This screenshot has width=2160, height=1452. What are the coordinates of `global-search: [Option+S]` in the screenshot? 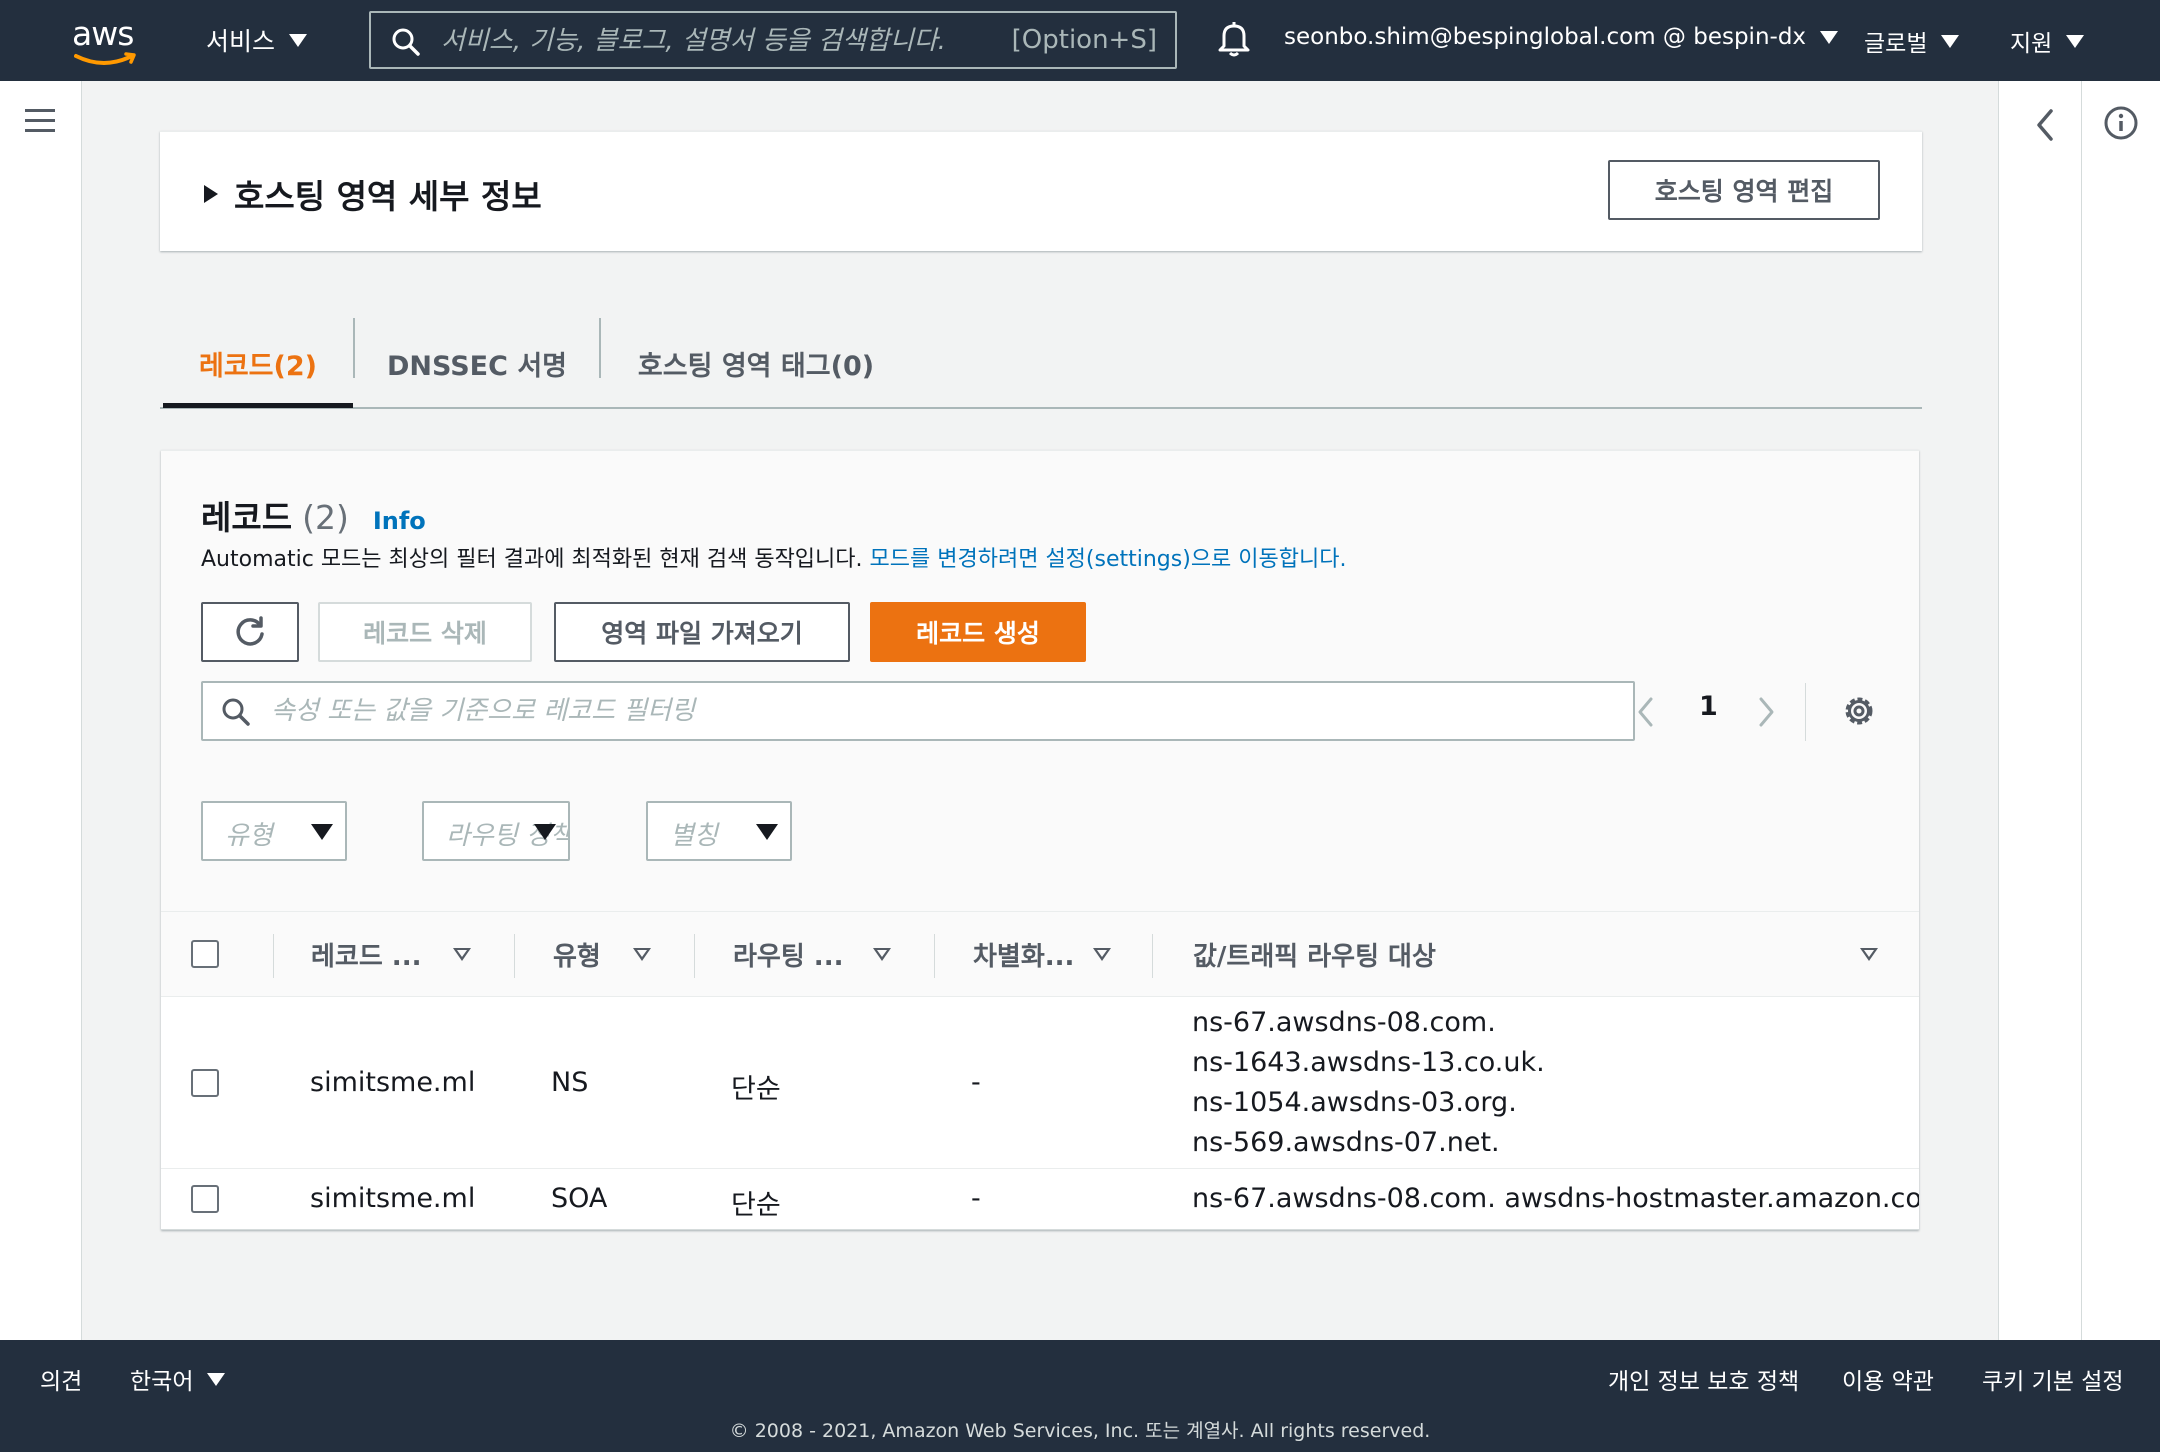 It's located at (773, 40).